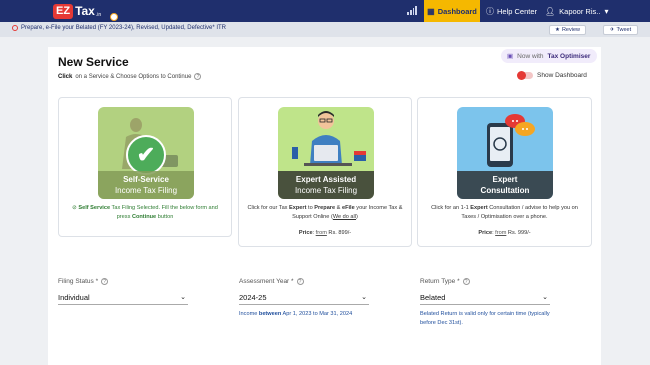 This screenshot has width=650, height=365. I want to click on optimiser-icon: ▣, so click(510, 56).